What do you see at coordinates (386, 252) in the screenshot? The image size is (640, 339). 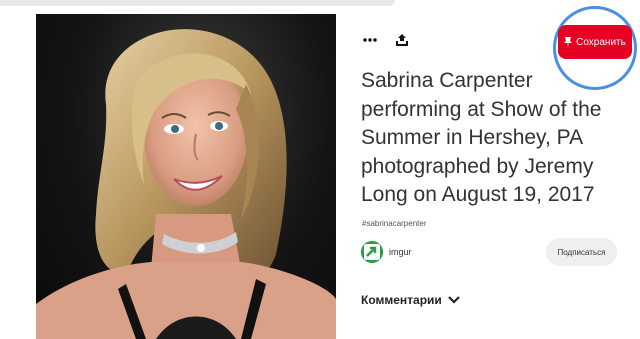 I see `creator-info: imgur` at bounding box center [386, 252].